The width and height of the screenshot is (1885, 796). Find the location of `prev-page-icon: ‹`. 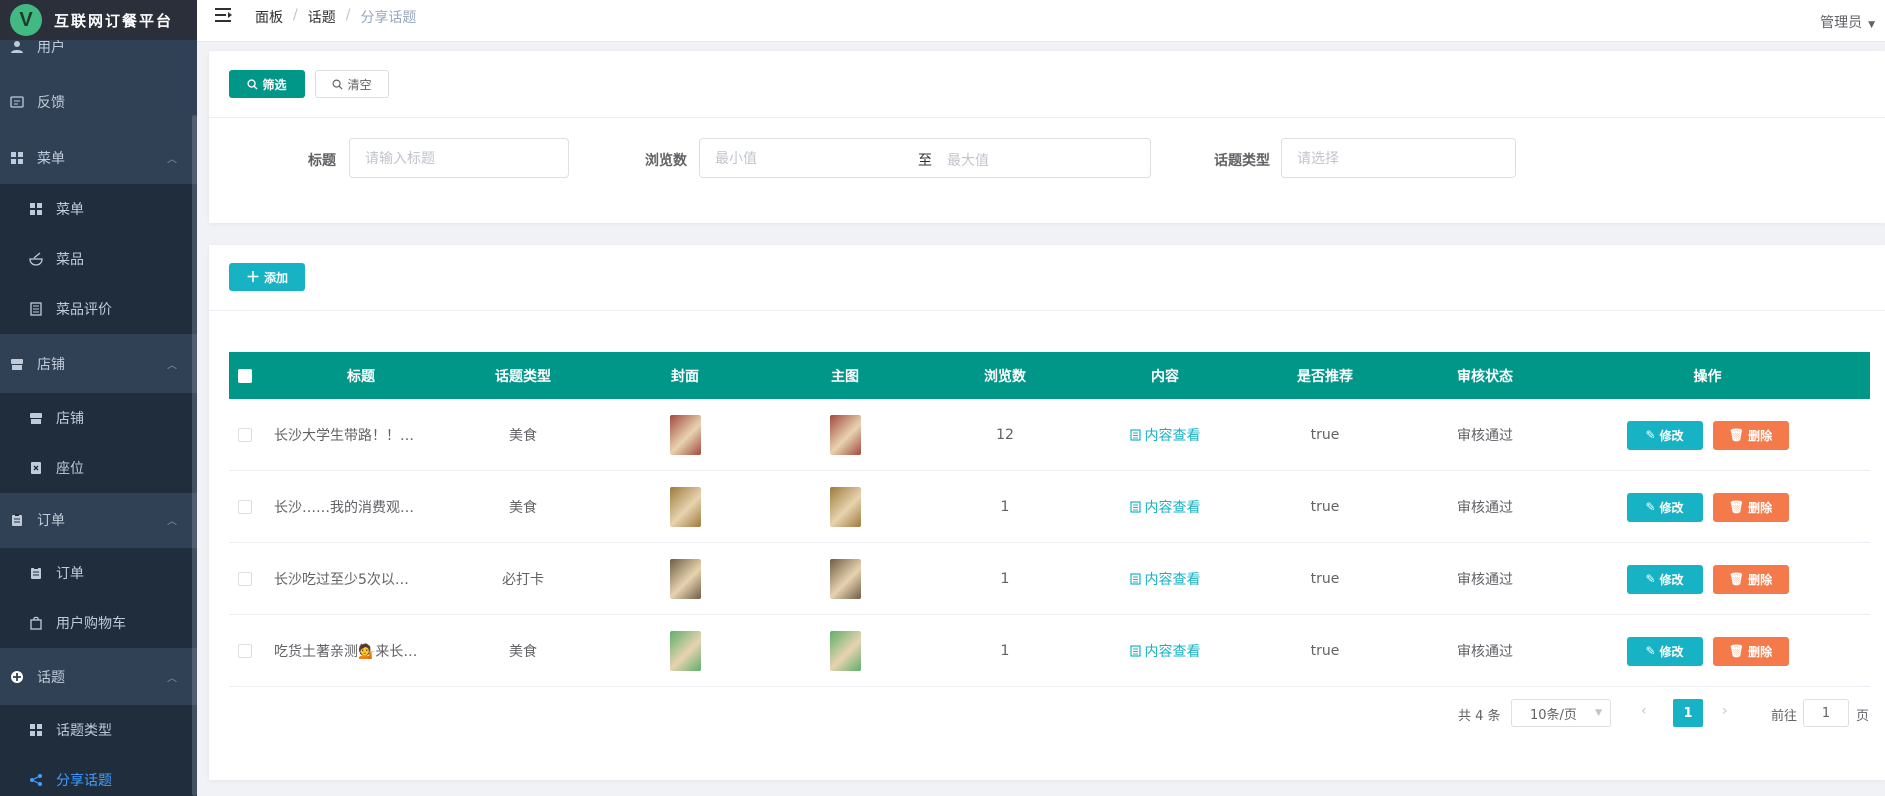

prev-page-icon: ‹ is located at coordinates (1644, 711).